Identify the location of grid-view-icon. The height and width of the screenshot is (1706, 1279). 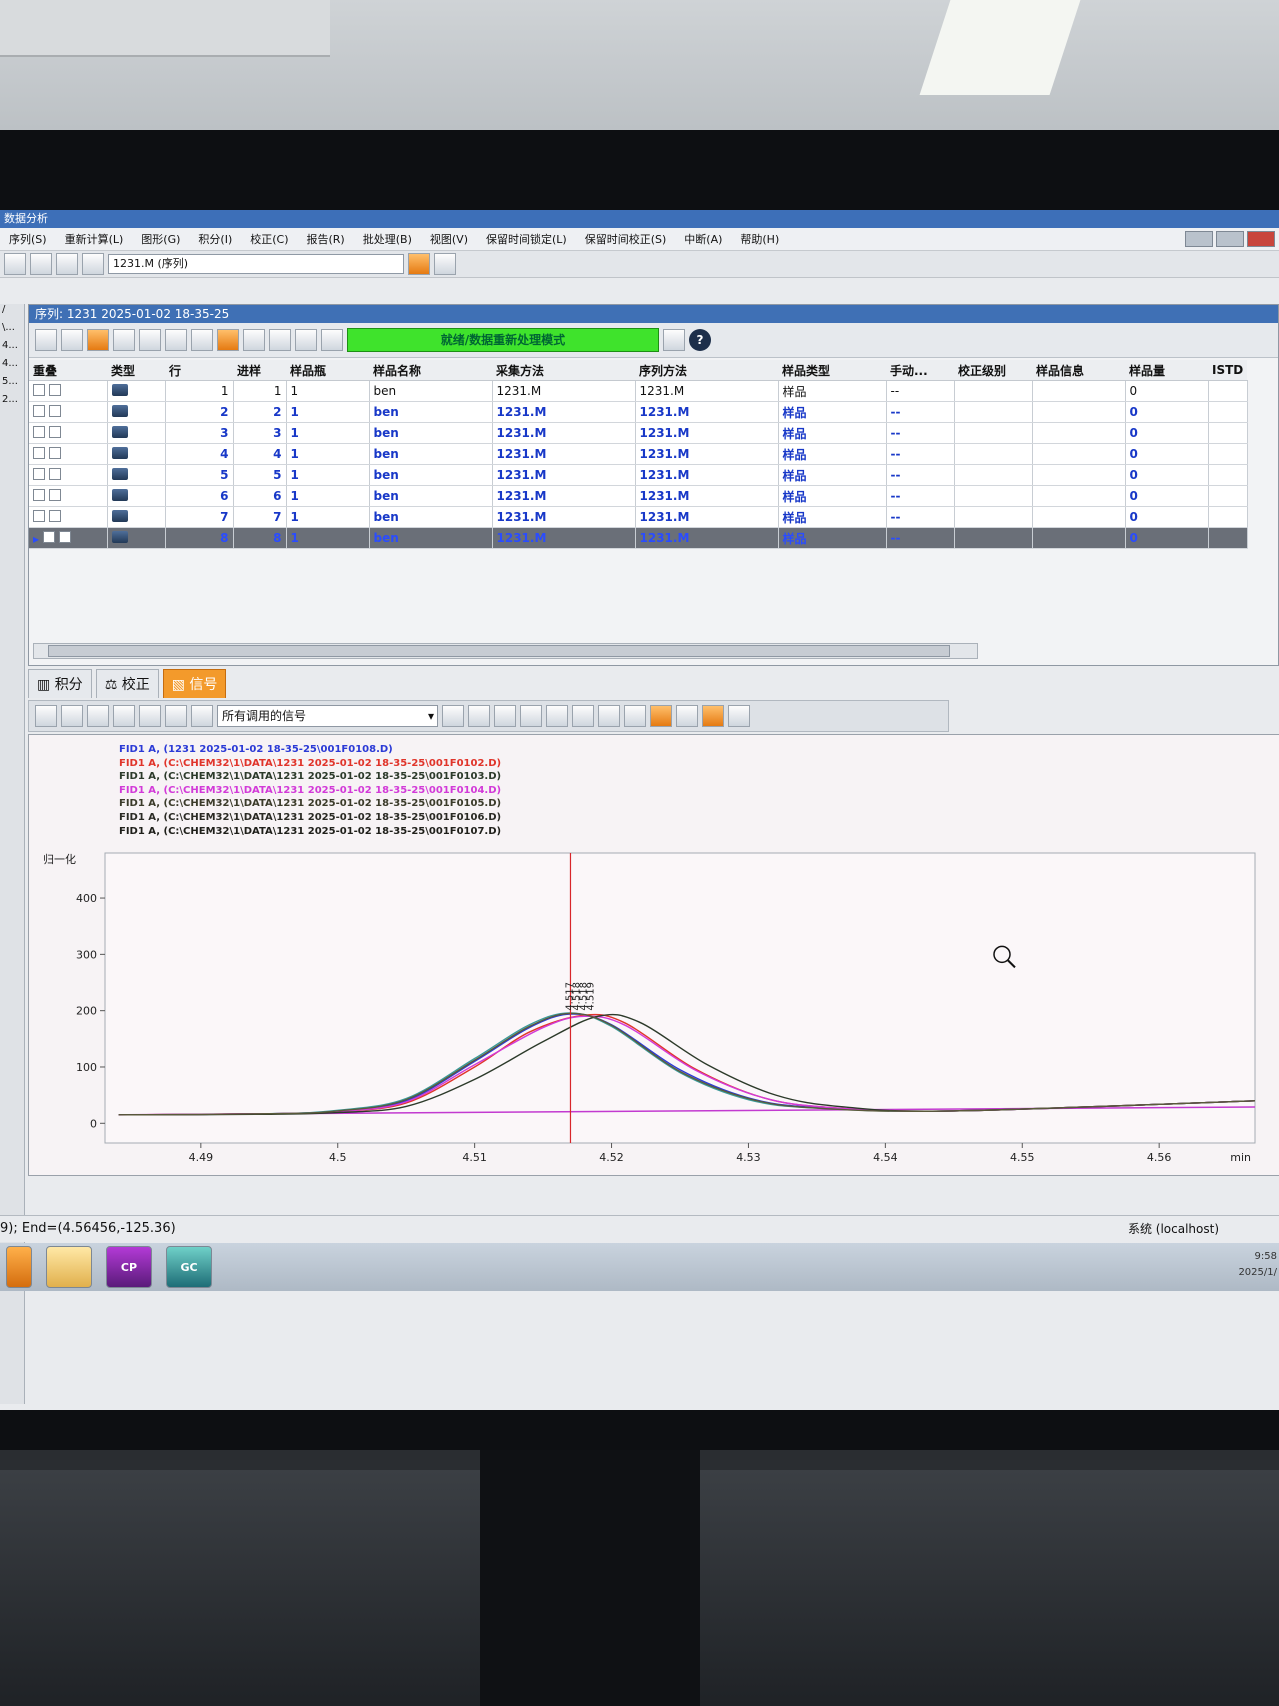
(419, 264).